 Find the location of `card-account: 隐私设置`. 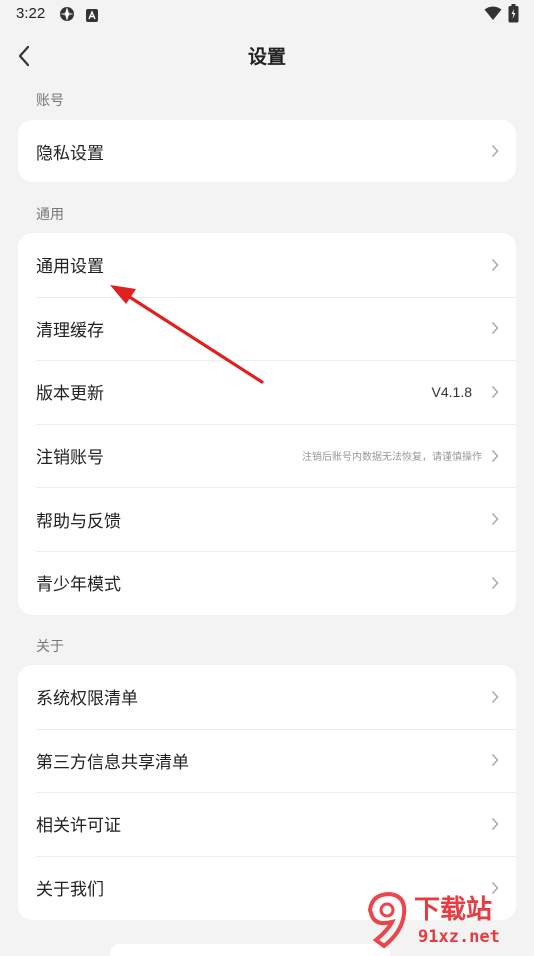

card-account: 隐私设置 is located at coordinates (267, 151).